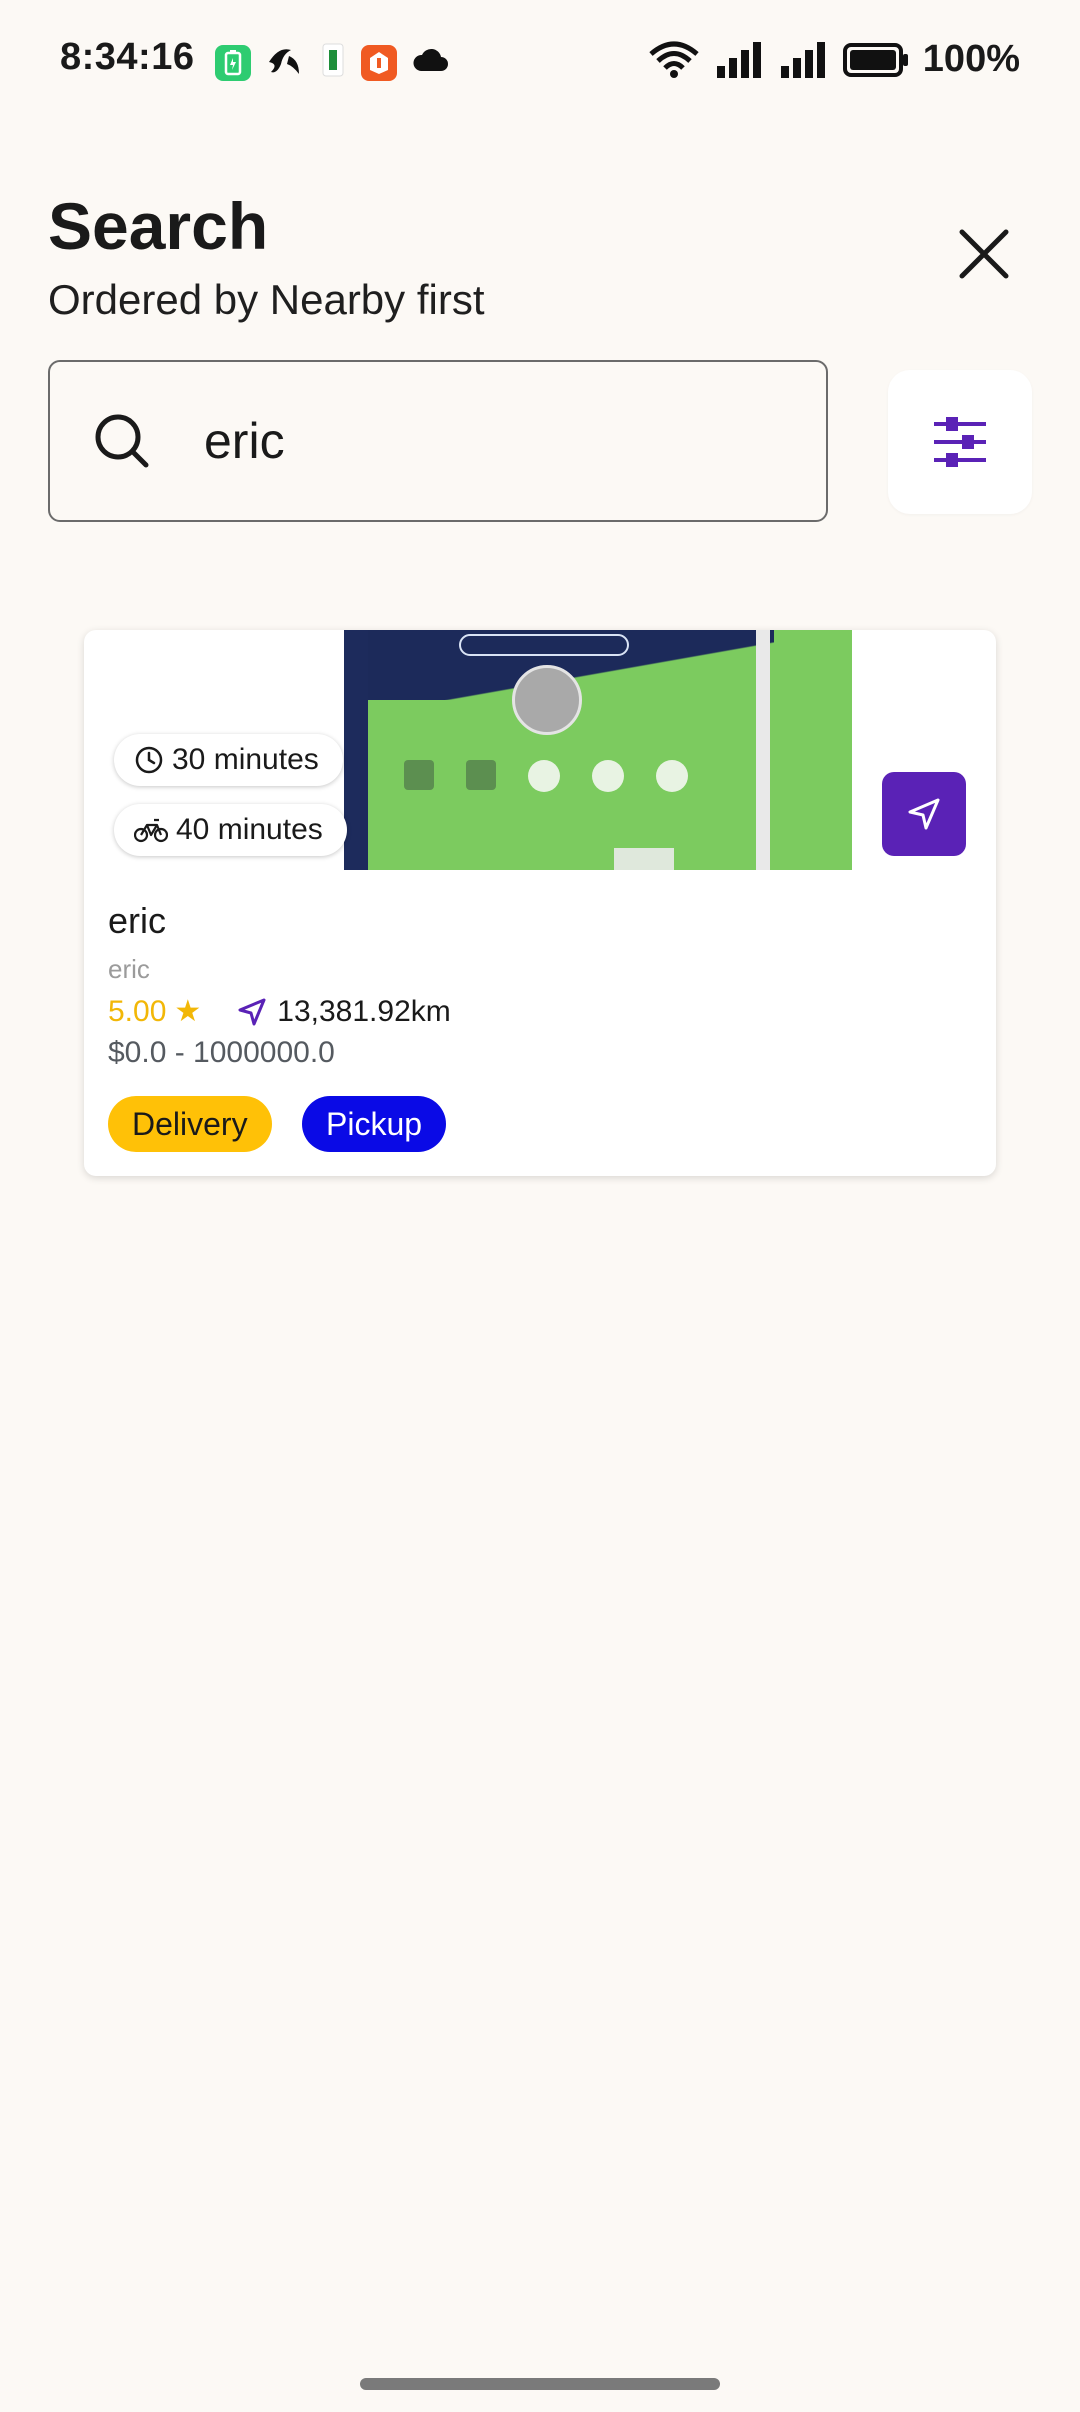 Image resolution: width=1080 pixels, height=2412 pixels. I want to click on bicycle-icon, so click(151, 830).